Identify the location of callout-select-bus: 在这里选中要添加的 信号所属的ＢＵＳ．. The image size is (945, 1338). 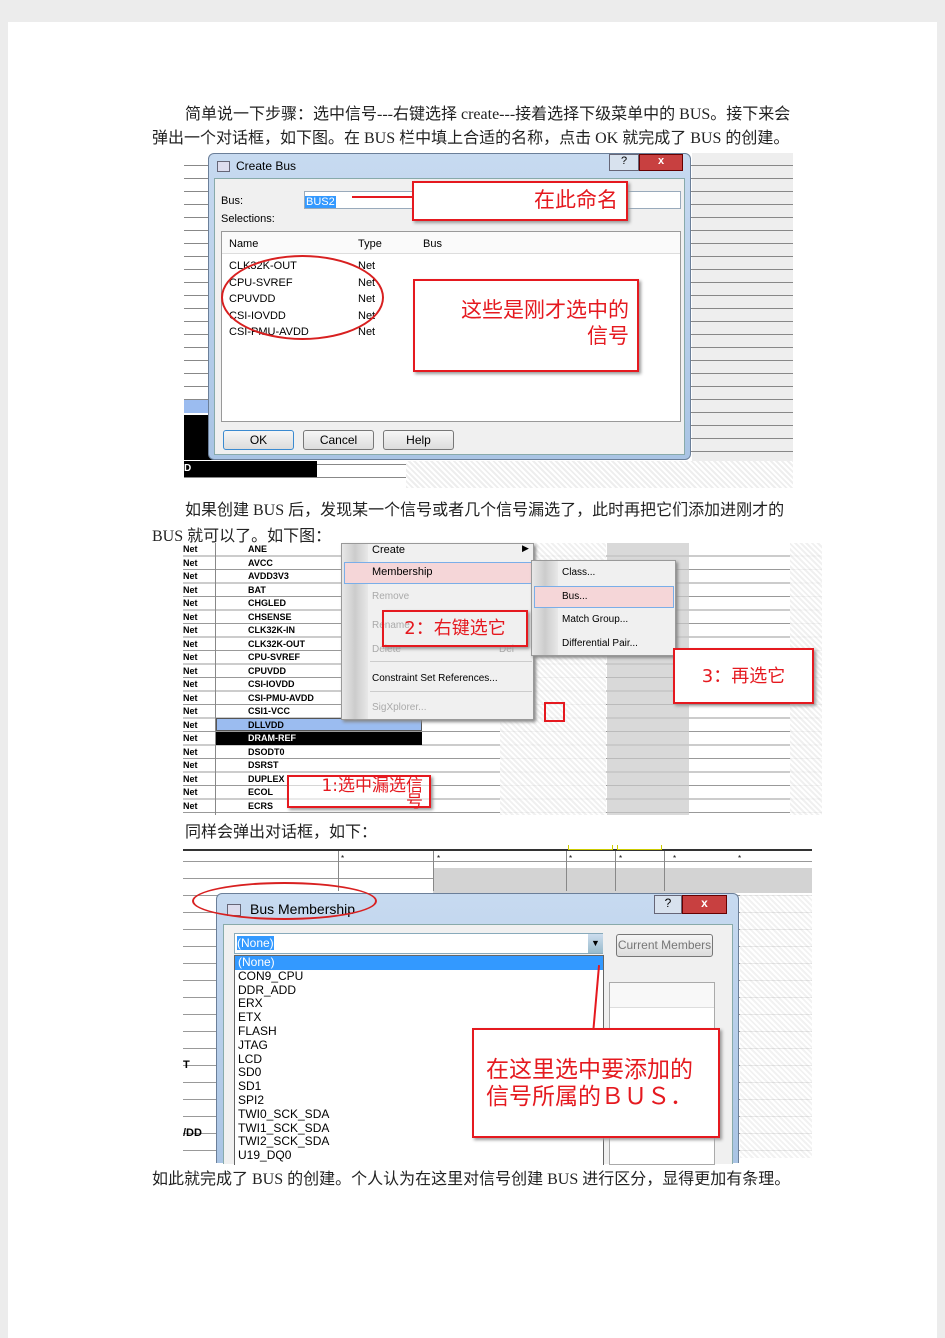
(596, 1083).